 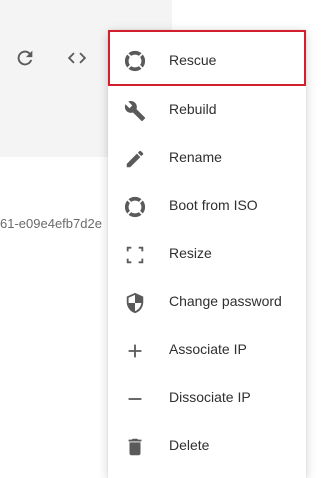 I want to click on menu-item-delete: Delete, so click(x=207, y=446).